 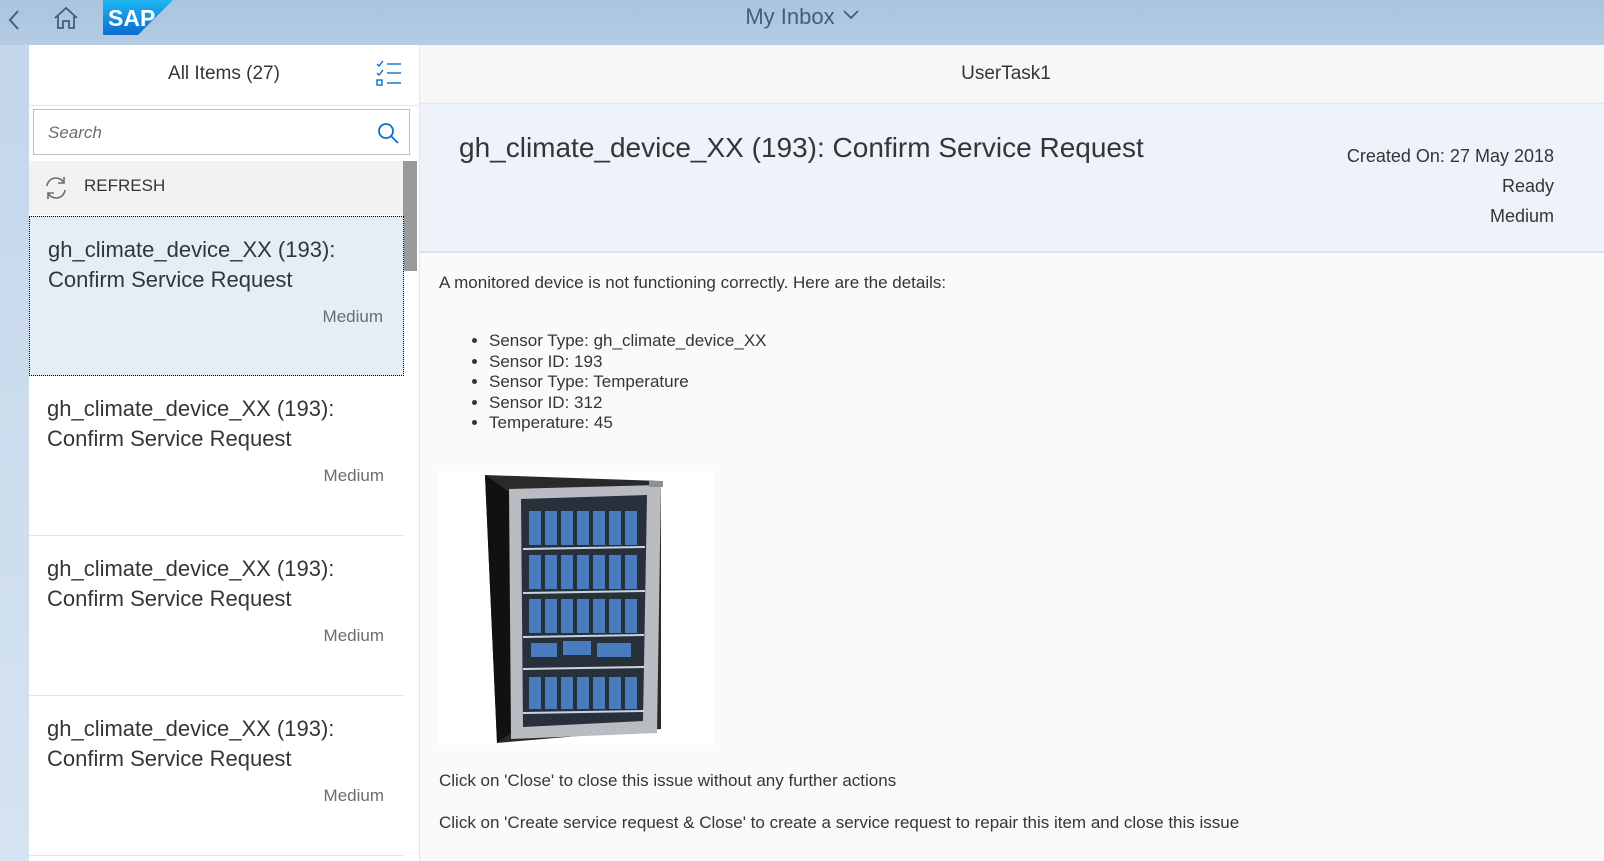 What do you see at coordinates (411, 511) in the screenshot?
I see `list-scrollbar` at bounding box center [411, 511].